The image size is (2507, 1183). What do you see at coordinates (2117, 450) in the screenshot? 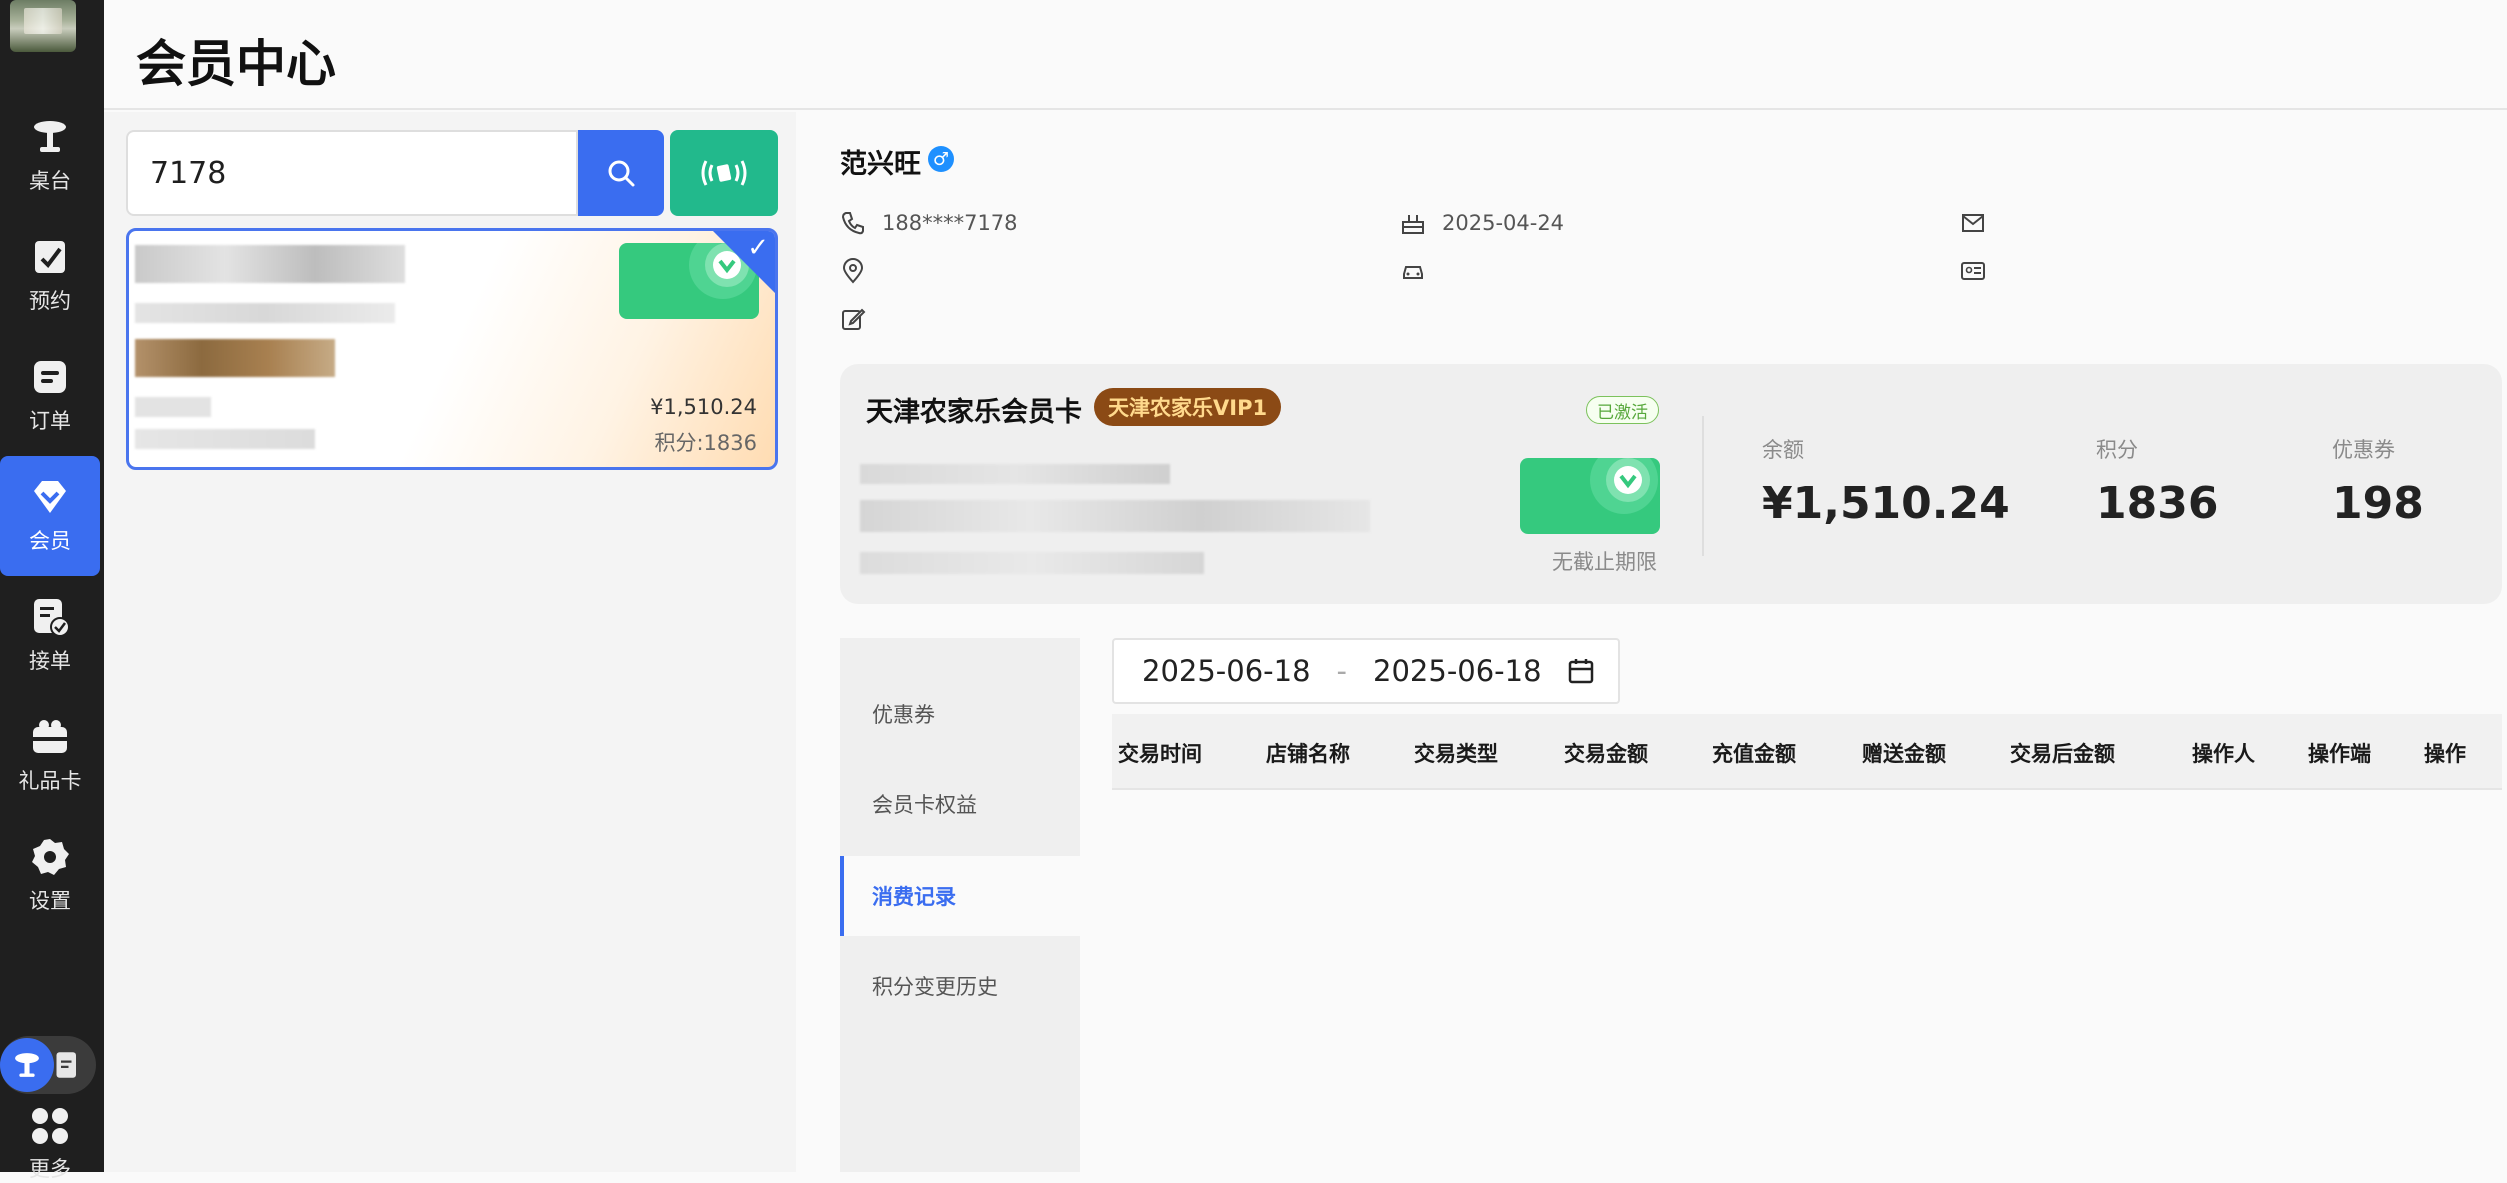
I see `points-label: 积分` at bounding box center [2117, 450].